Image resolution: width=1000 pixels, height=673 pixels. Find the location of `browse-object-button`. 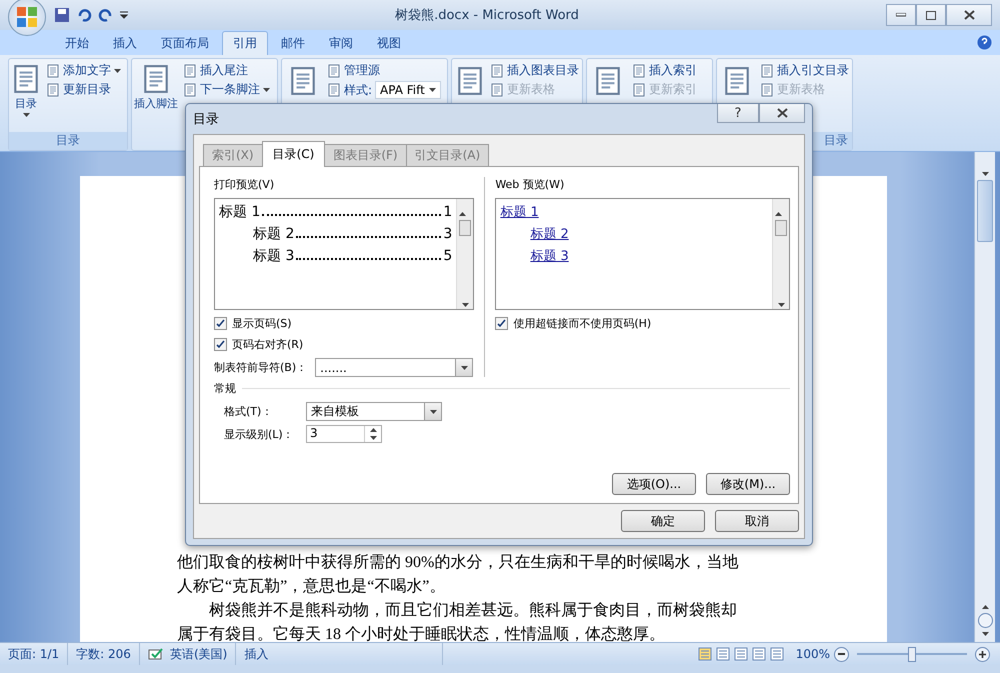

browse-object-button is located at coordinates (985, 620).